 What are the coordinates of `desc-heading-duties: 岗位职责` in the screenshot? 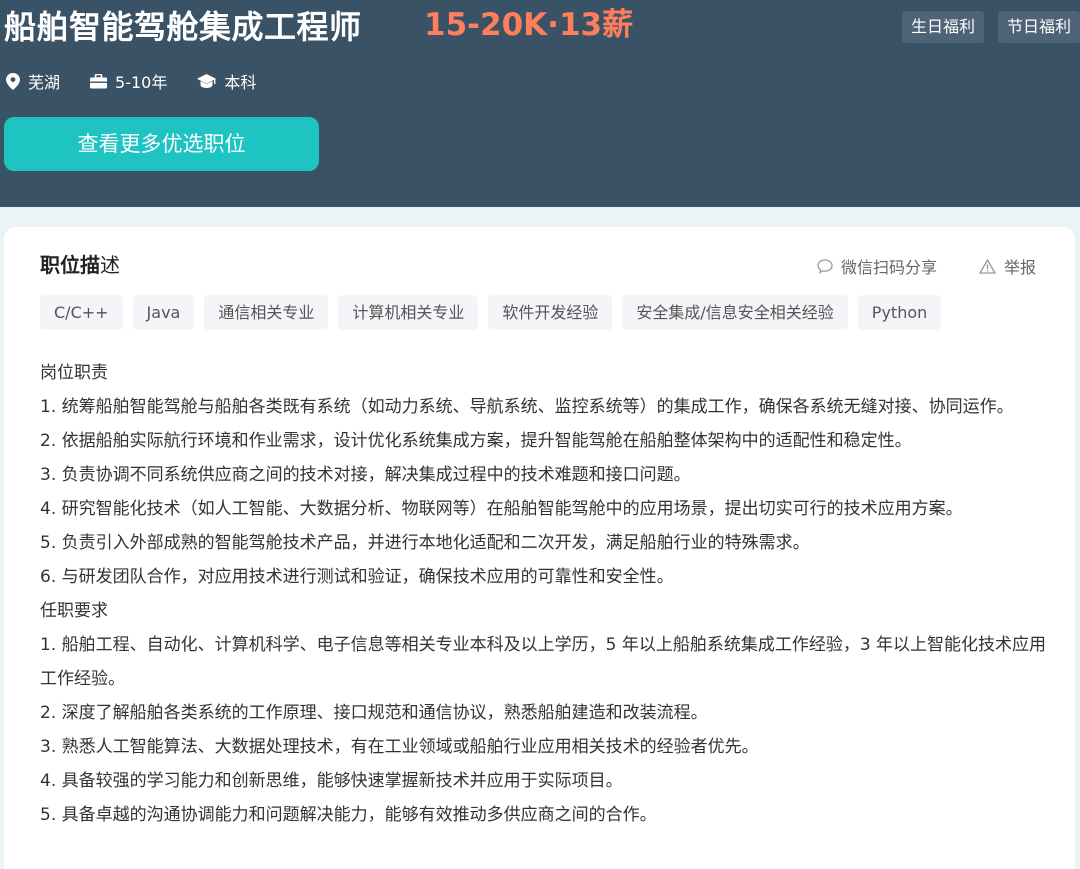 It's located at (74, 373).